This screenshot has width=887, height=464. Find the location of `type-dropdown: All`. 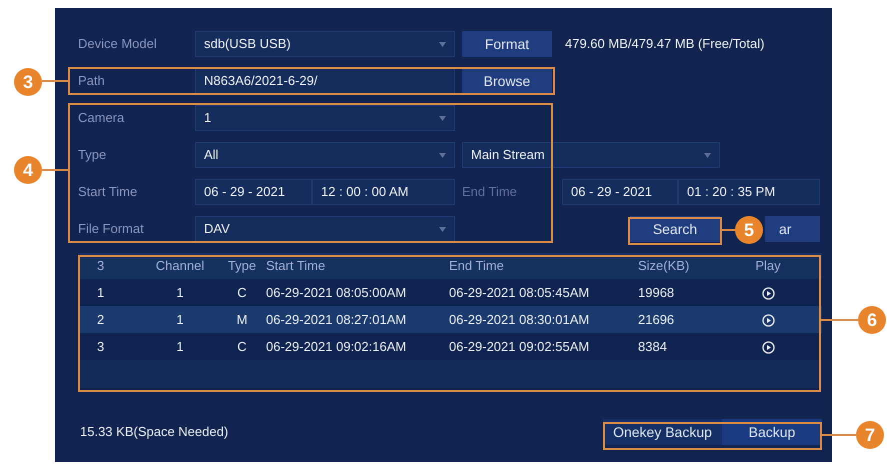

type-dropdown: All is located at coordinates (325, 155).